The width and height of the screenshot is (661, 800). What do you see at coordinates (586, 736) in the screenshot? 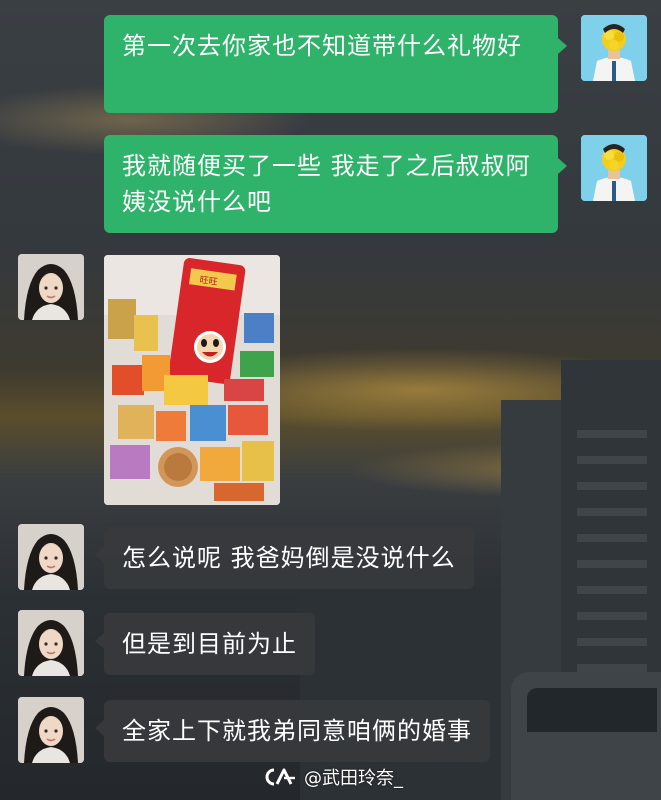
I see `bus` at bounding box center [586, 736].